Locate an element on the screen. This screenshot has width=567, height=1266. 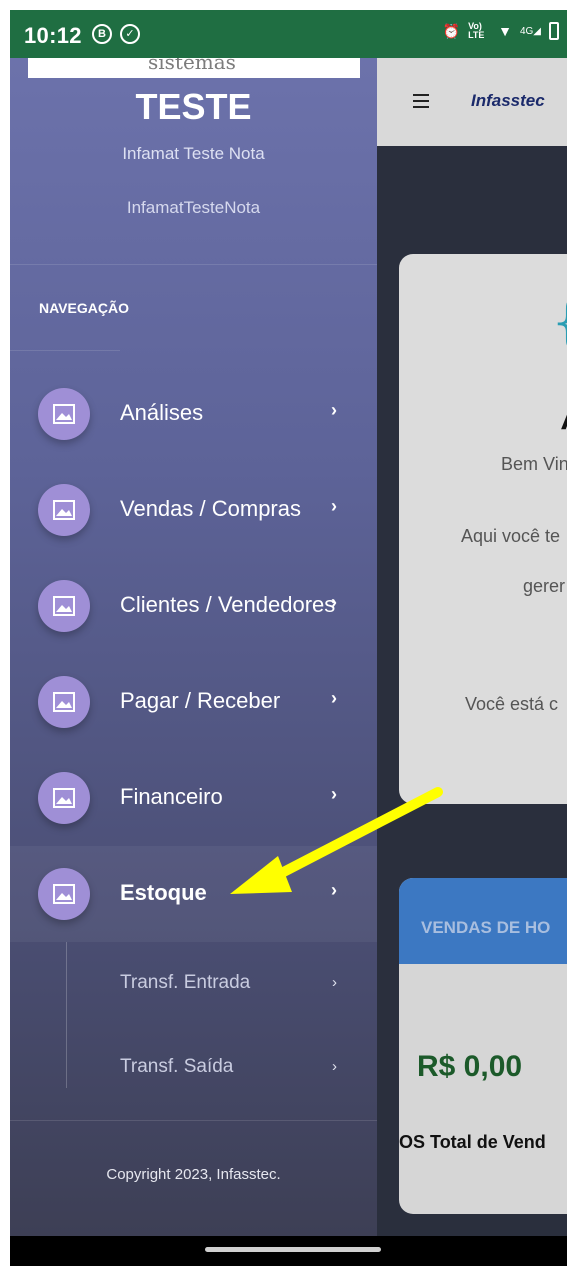
system-nav-bar is located at coordinates (288, 1251).